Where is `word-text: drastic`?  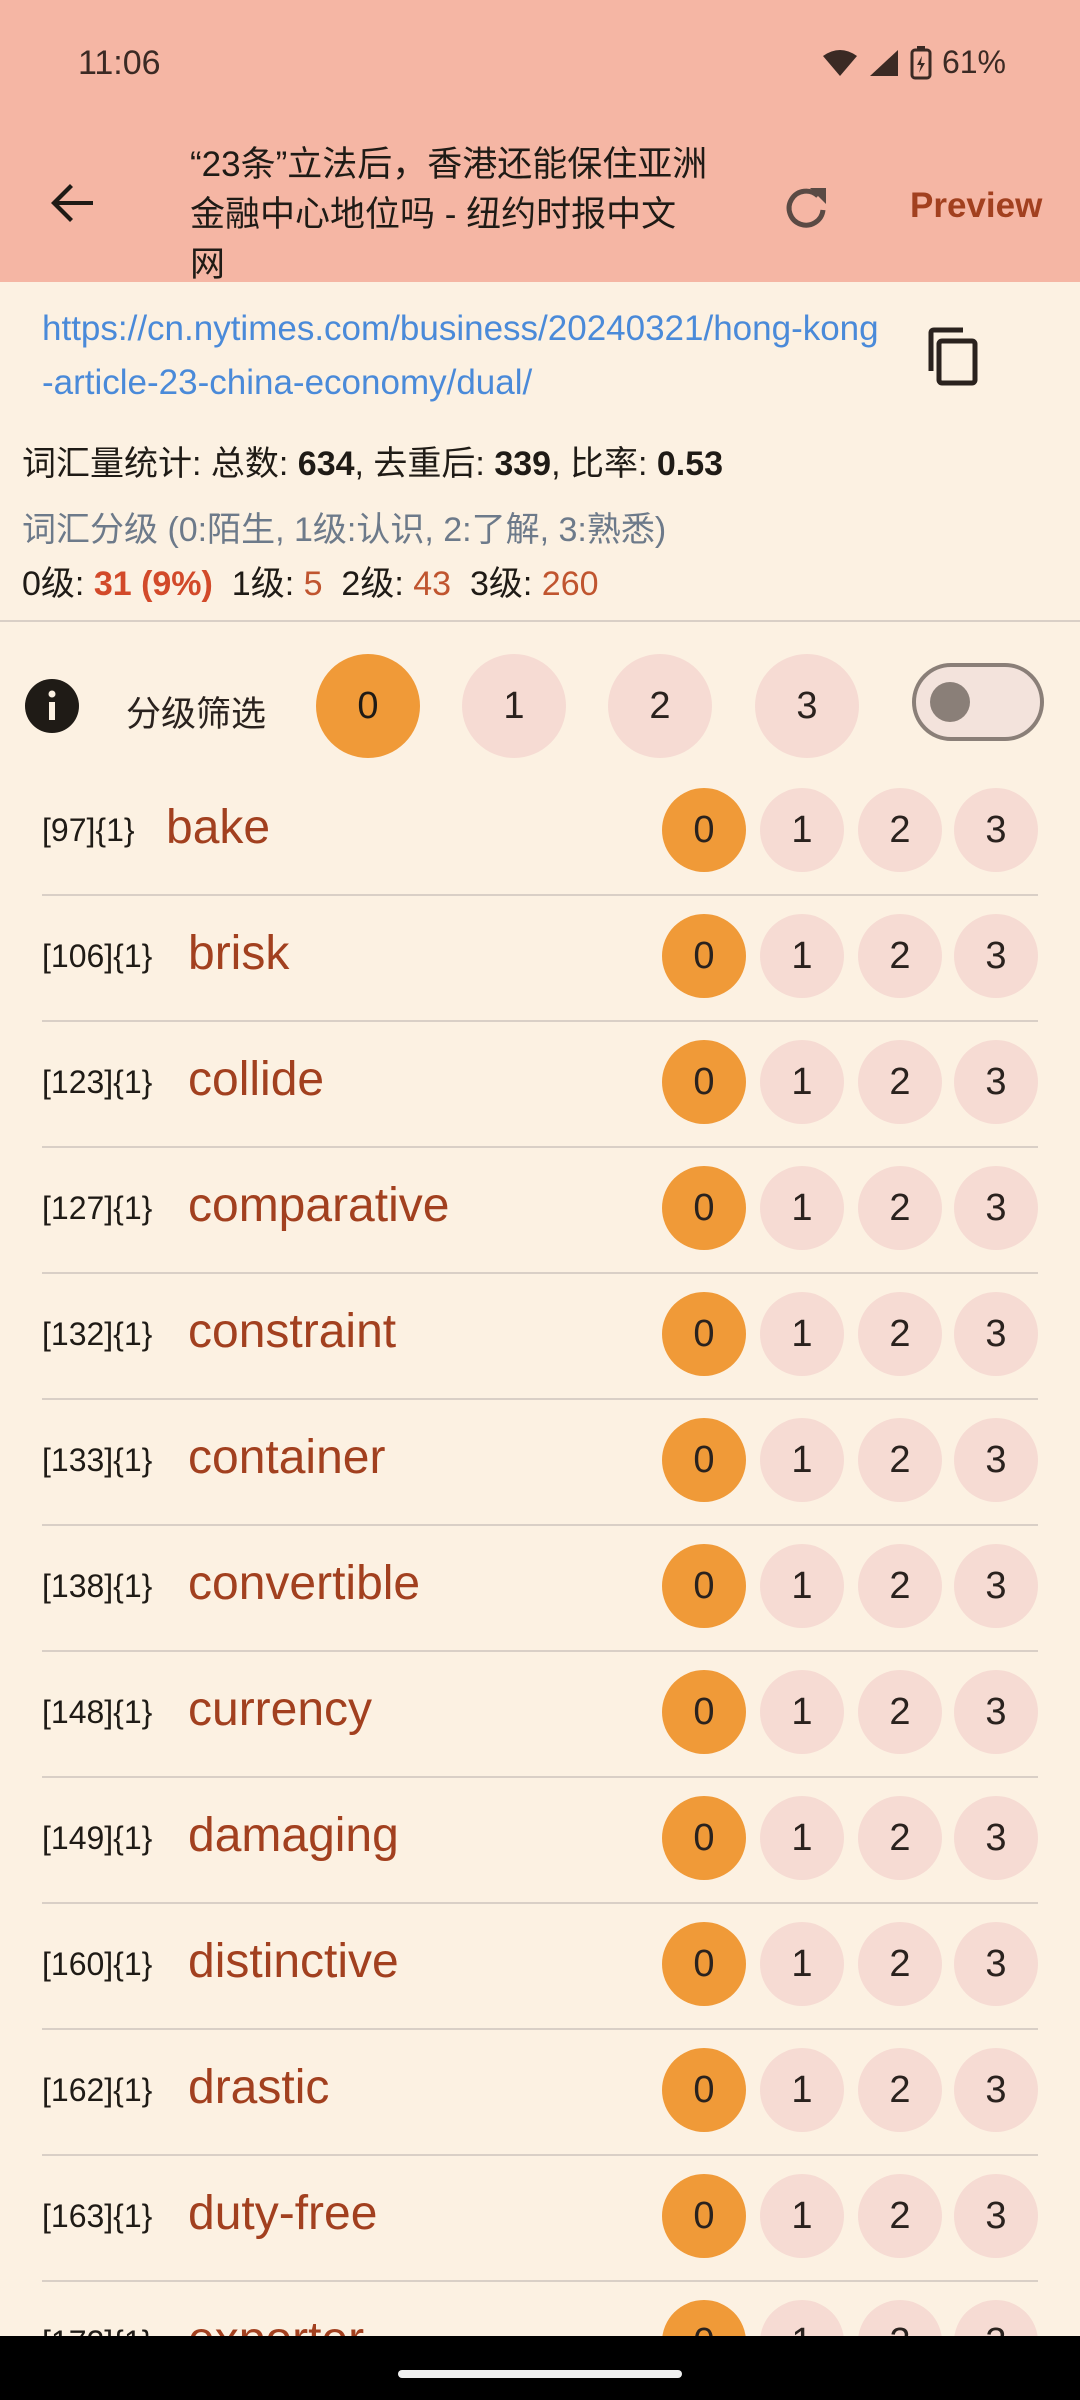 word-text: drastic is located at coordinates (258, 2087).